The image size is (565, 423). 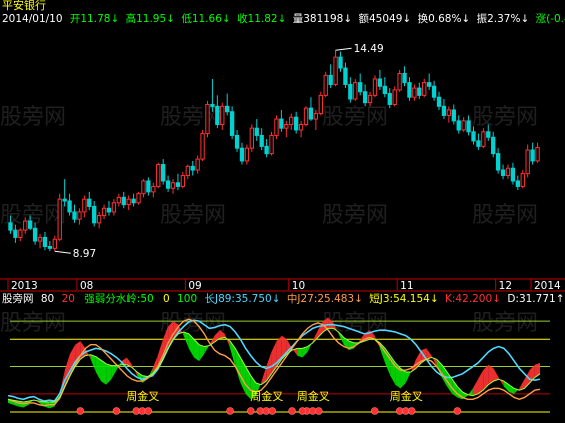 What do you see at coordinates (547, 286) in the screenshot?
I see `time-tick-label: 2014` at bounding box center [547, 286].